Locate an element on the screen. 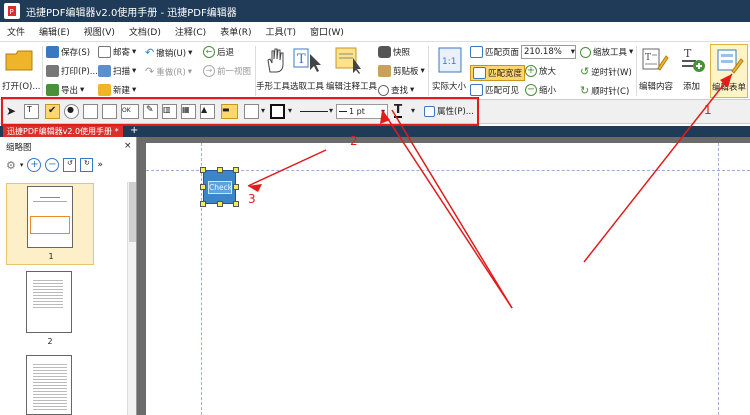 The image size is (750, 415). annotation-number-3: 3 is located at coordinates (252, 199).